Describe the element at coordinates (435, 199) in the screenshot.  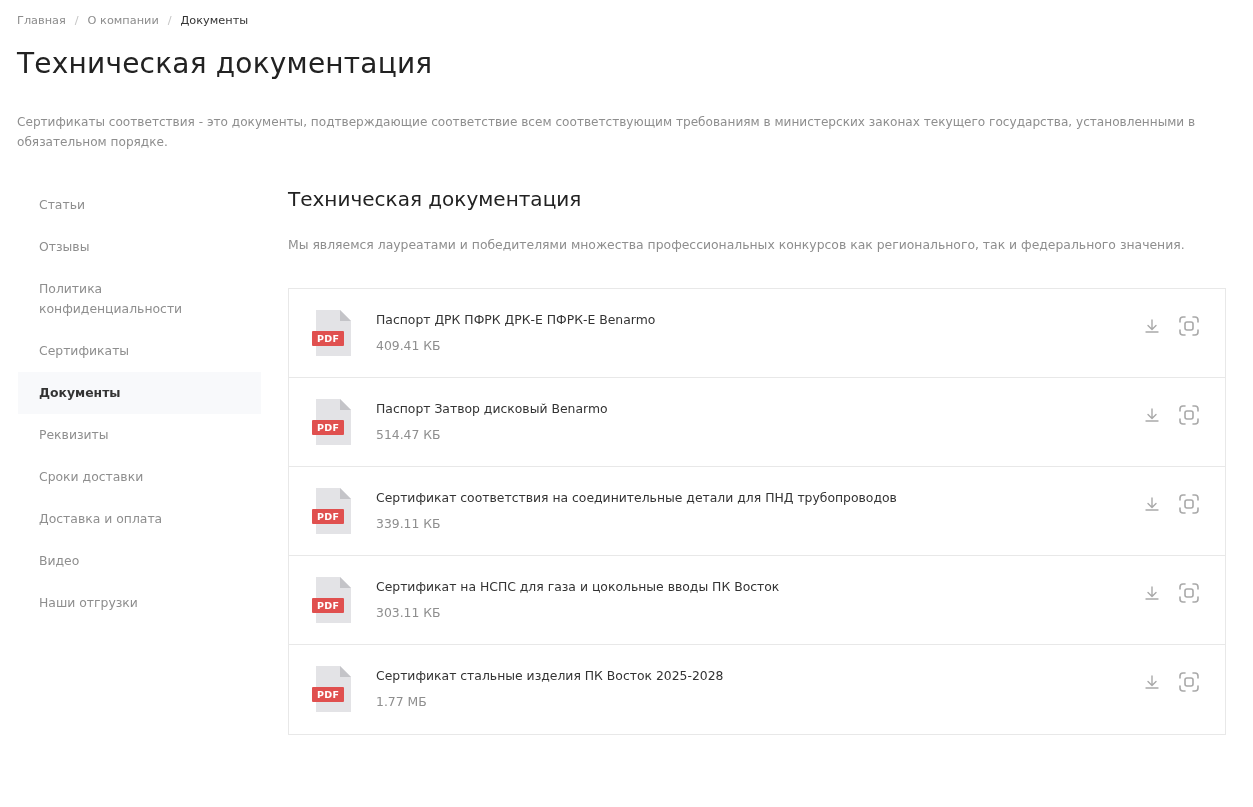
I see `section-title: Техническая документация` at that location.